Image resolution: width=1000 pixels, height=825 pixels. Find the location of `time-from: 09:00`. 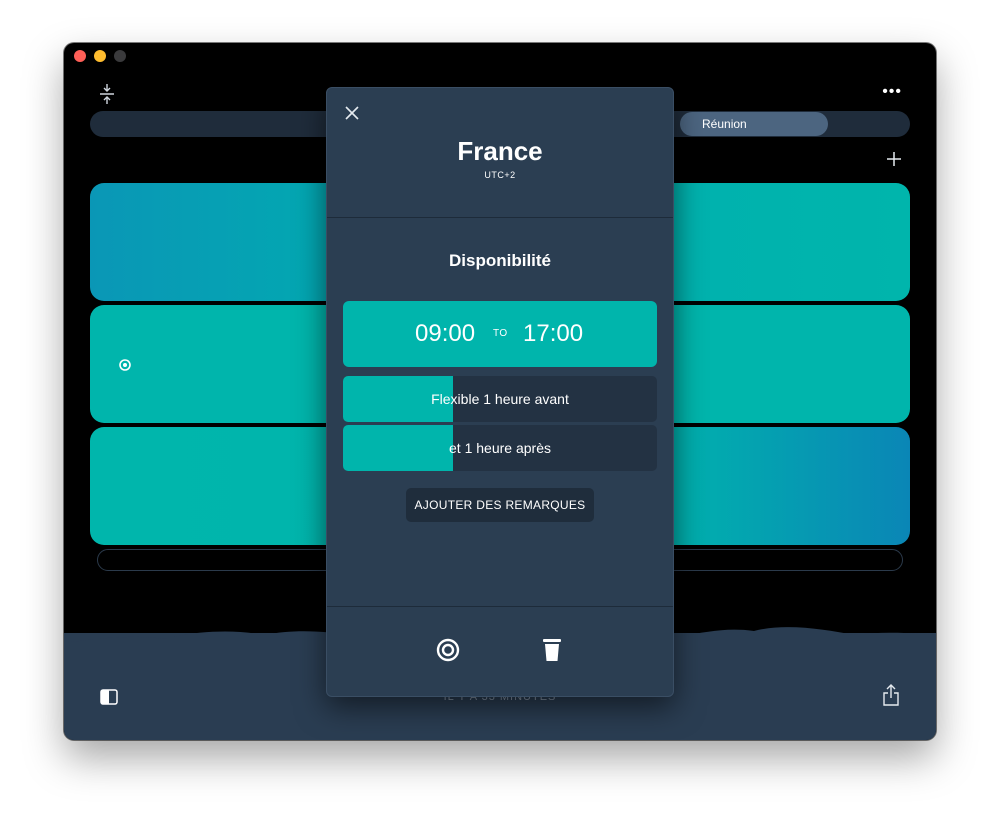

time-from: 09:00 is located at coordinates (445, 334).